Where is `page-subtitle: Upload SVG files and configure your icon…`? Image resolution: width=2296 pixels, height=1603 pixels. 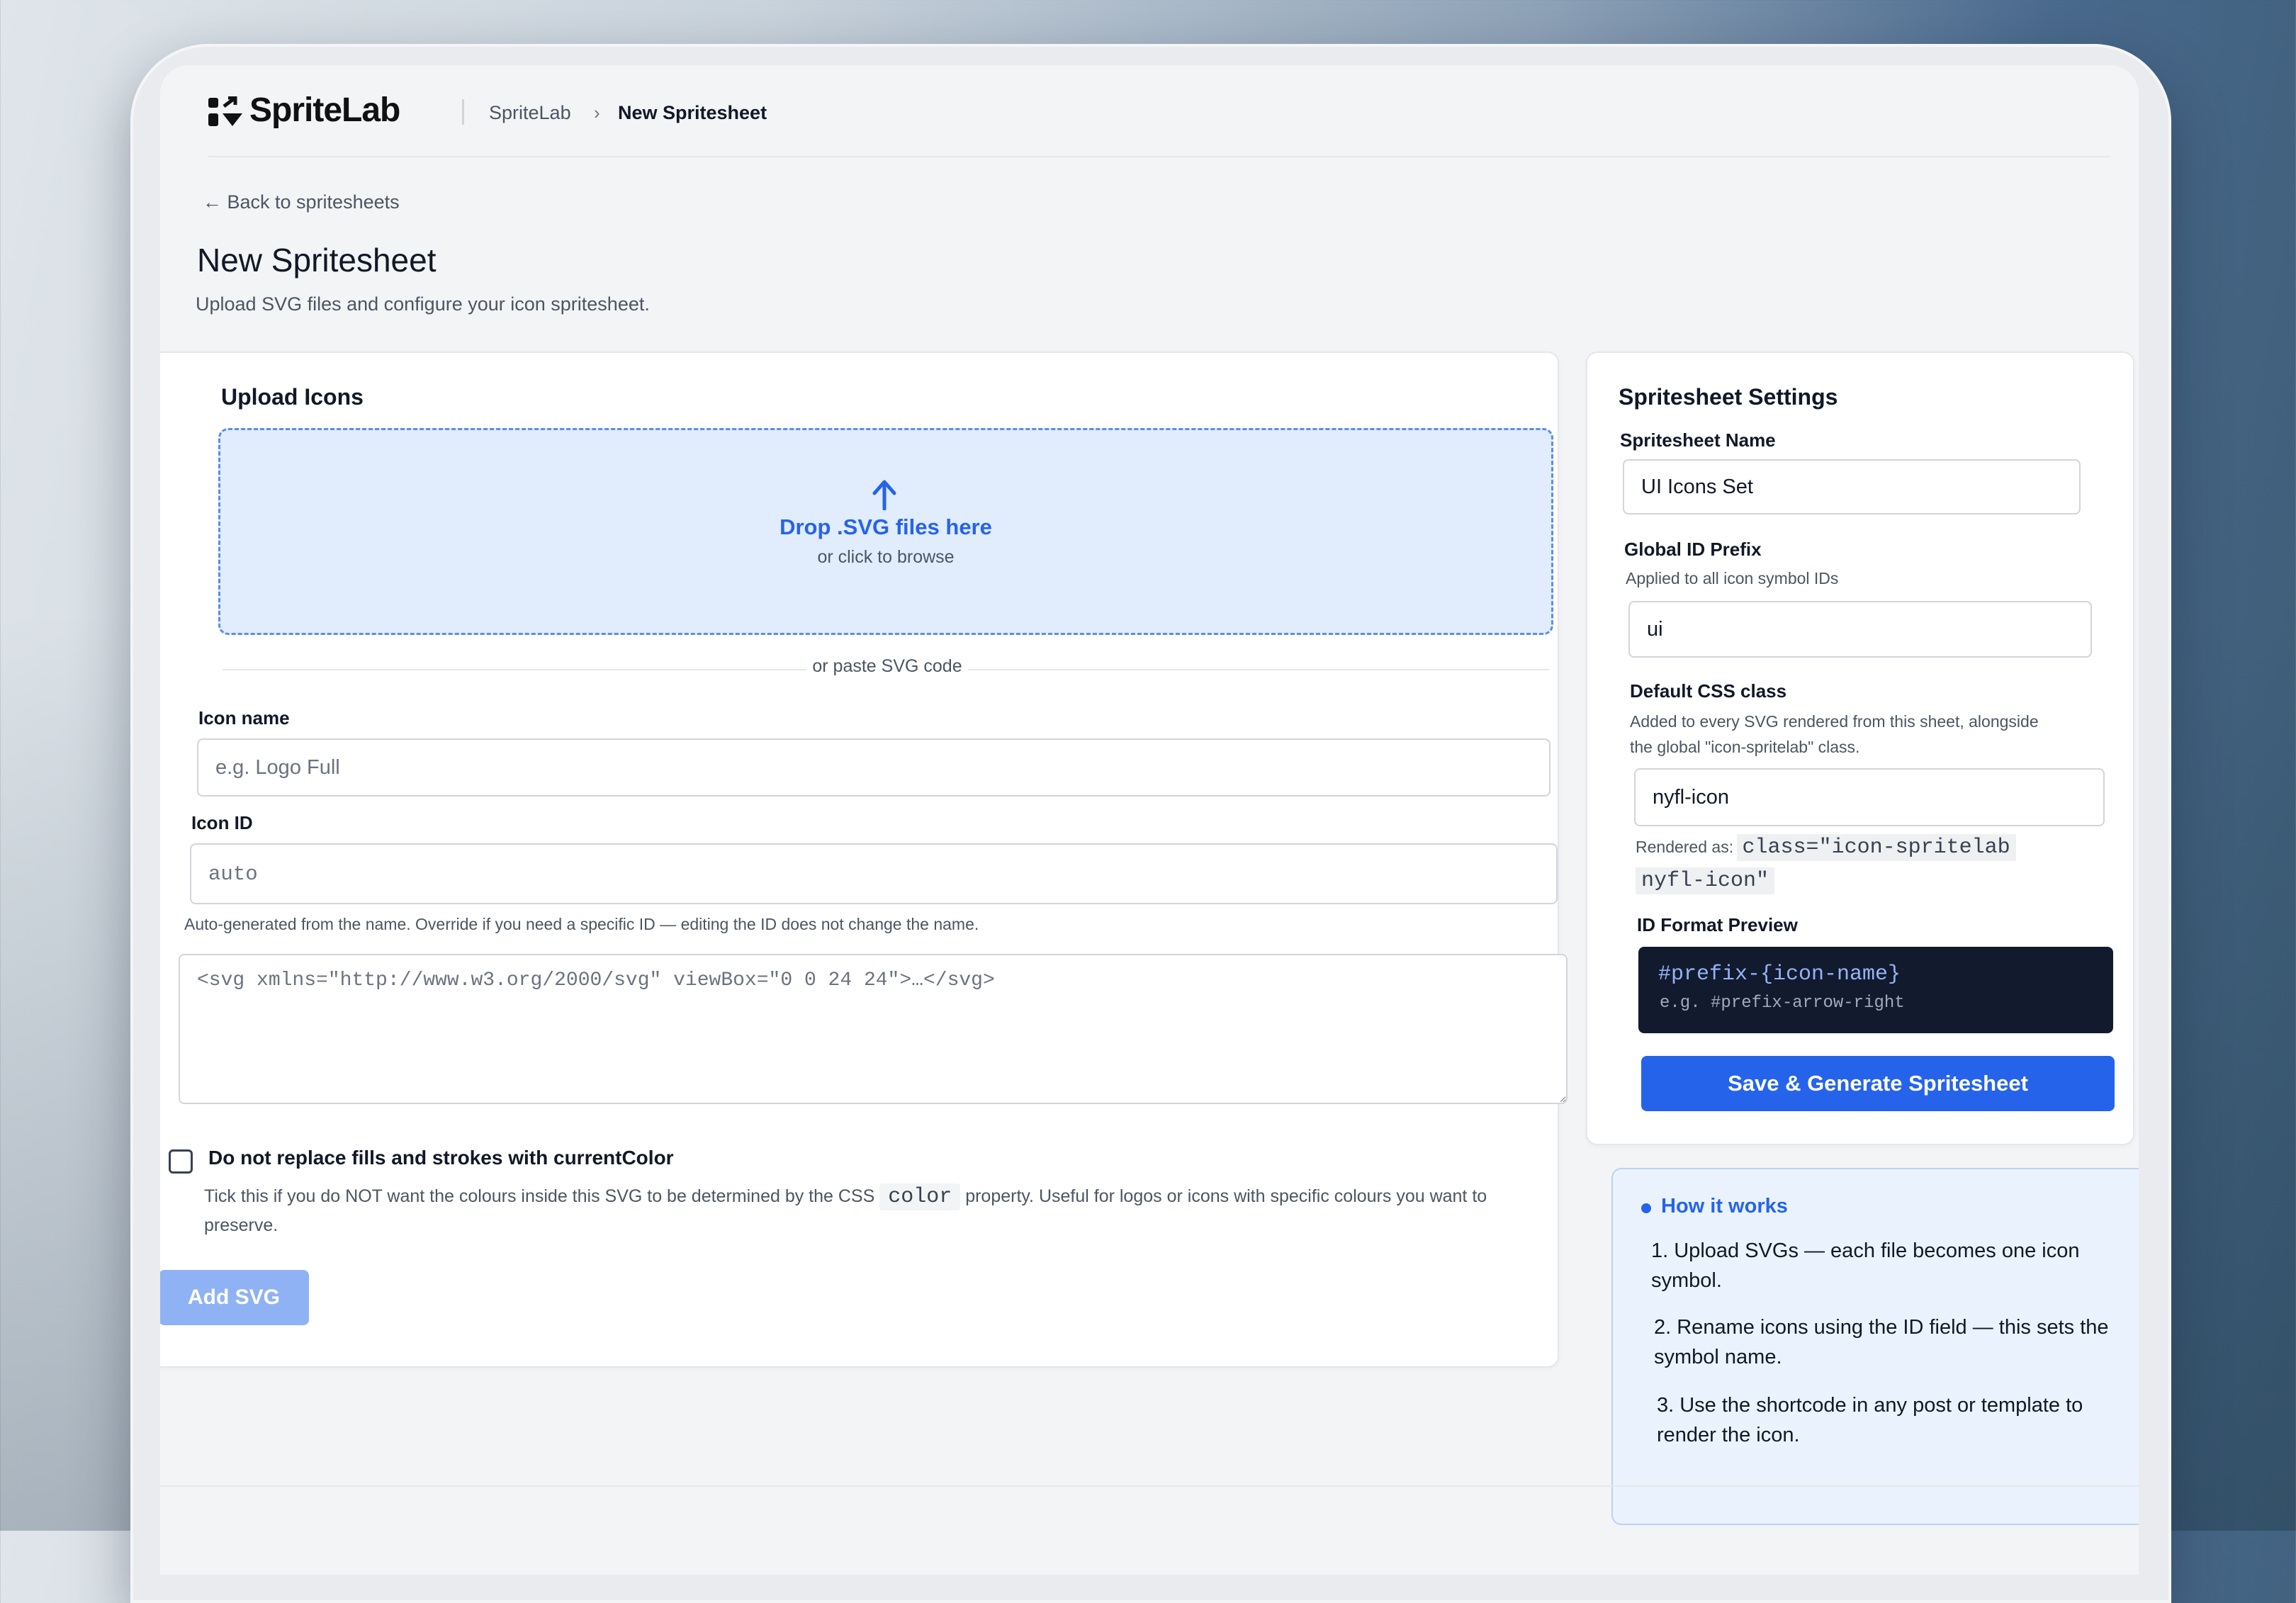 page-subtitle: Upload SVG files and configure your icon… is located at coordinates (423, 304).